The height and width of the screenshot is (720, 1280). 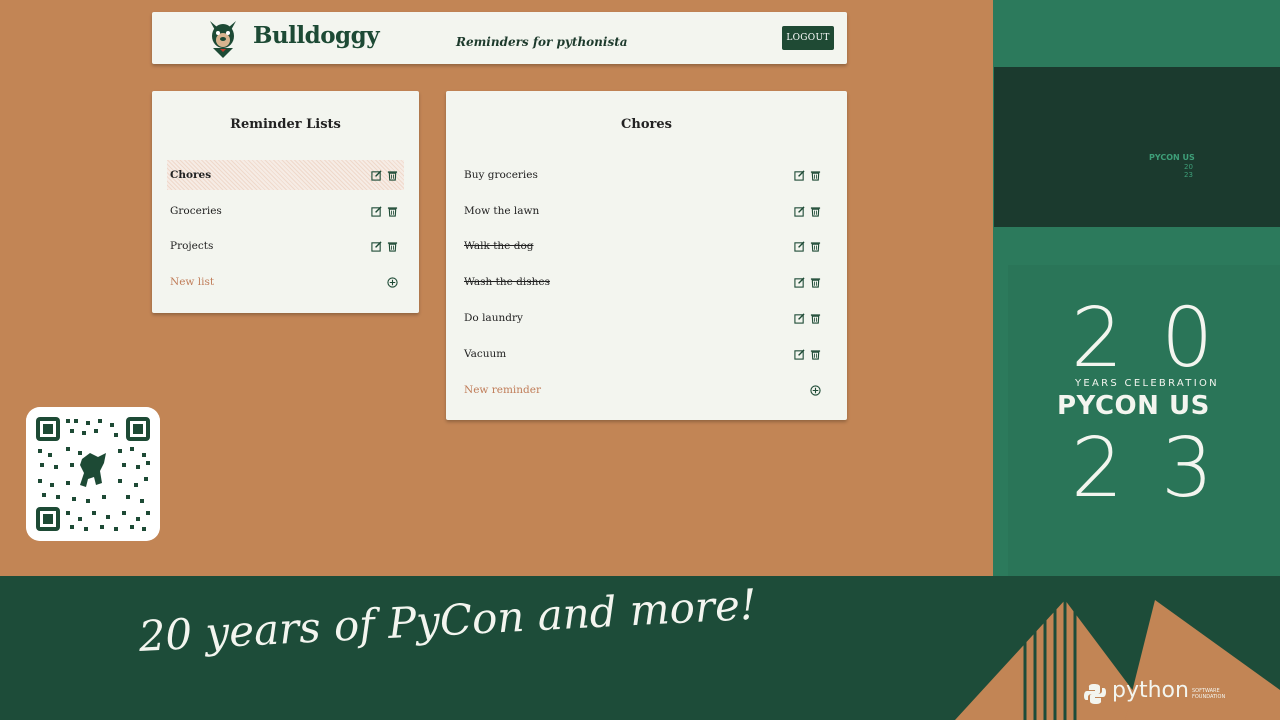 I want to click on reminder-label: Wash the dishes, so click(x=507, y=282).